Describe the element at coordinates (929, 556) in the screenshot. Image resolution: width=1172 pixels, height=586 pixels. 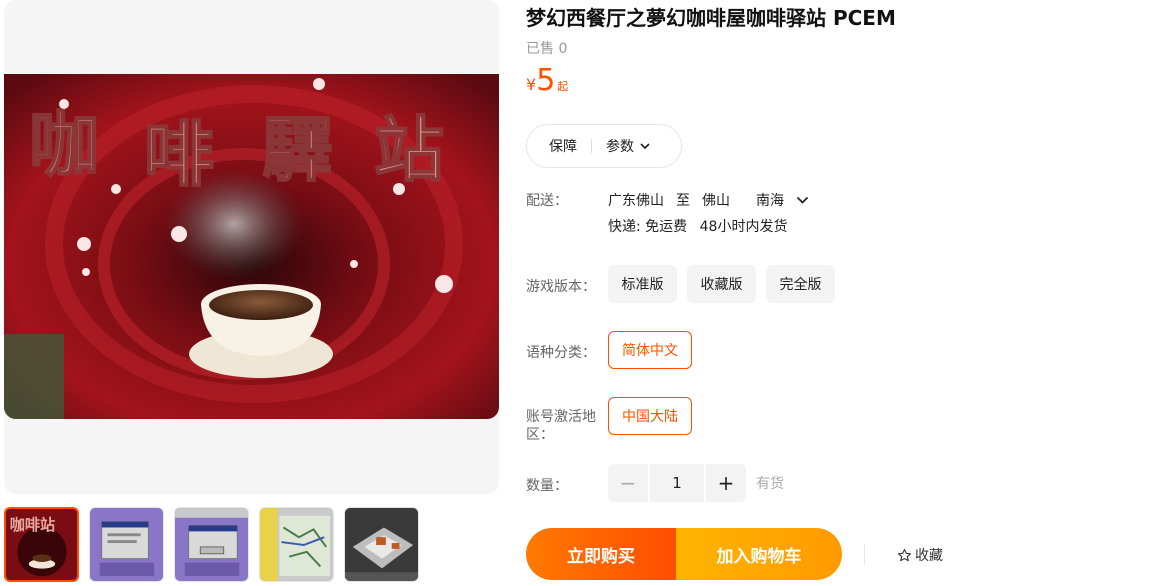
I see `favorite-label: 收藏` at that location.